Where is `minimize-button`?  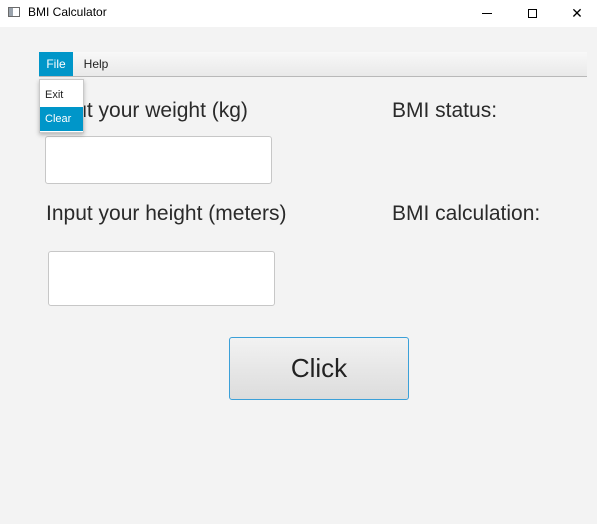
minimize-button is located at coordinates (487, 13).